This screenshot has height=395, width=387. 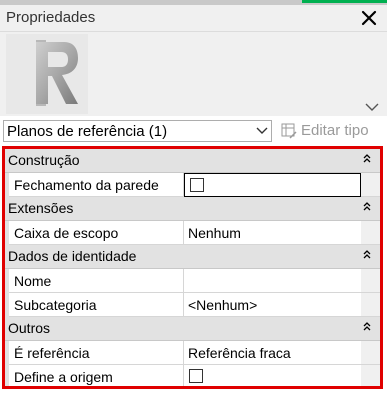 I want to click on property-name: Subcategoria, so click(x=55, y=305).